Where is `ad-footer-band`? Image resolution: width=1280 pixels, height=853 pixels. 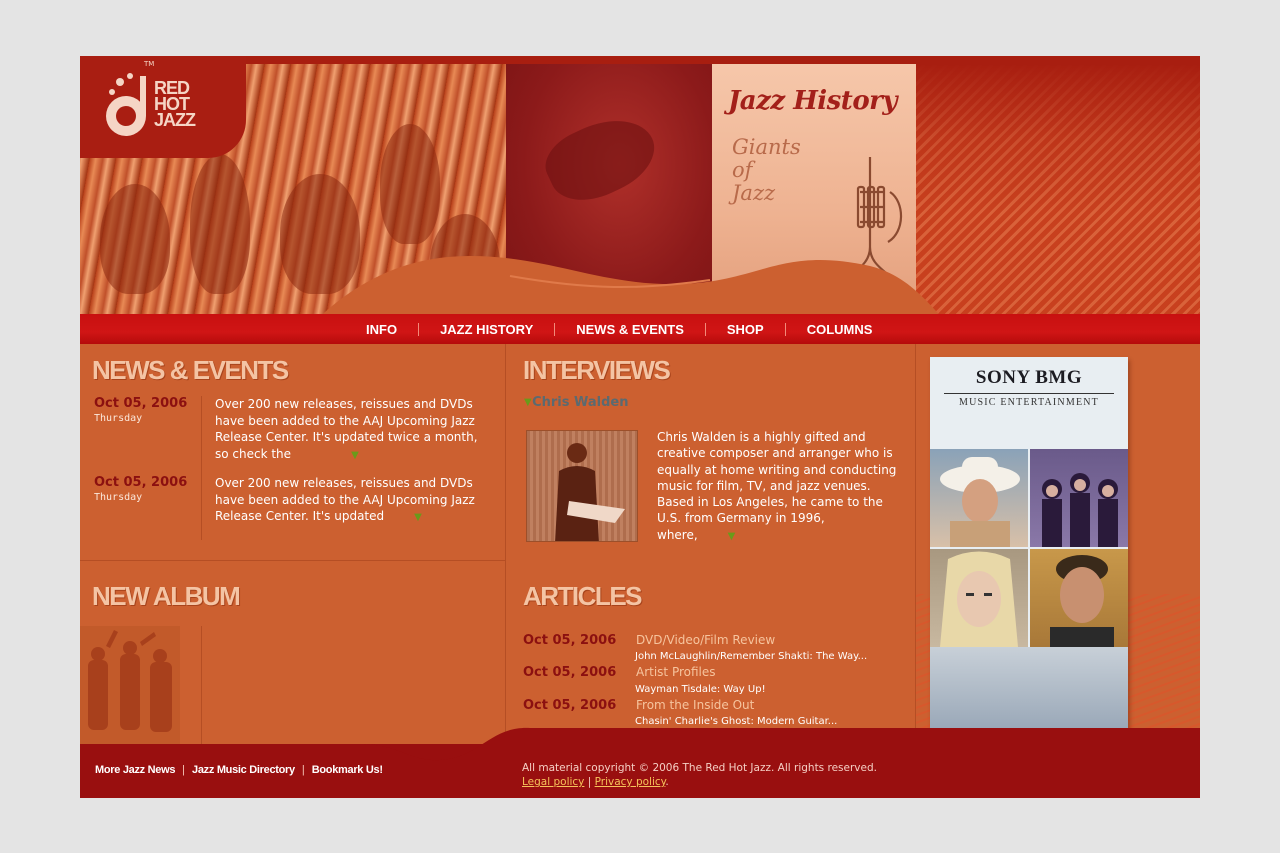
ad-footer-band is located at coordinates (1029, 688).